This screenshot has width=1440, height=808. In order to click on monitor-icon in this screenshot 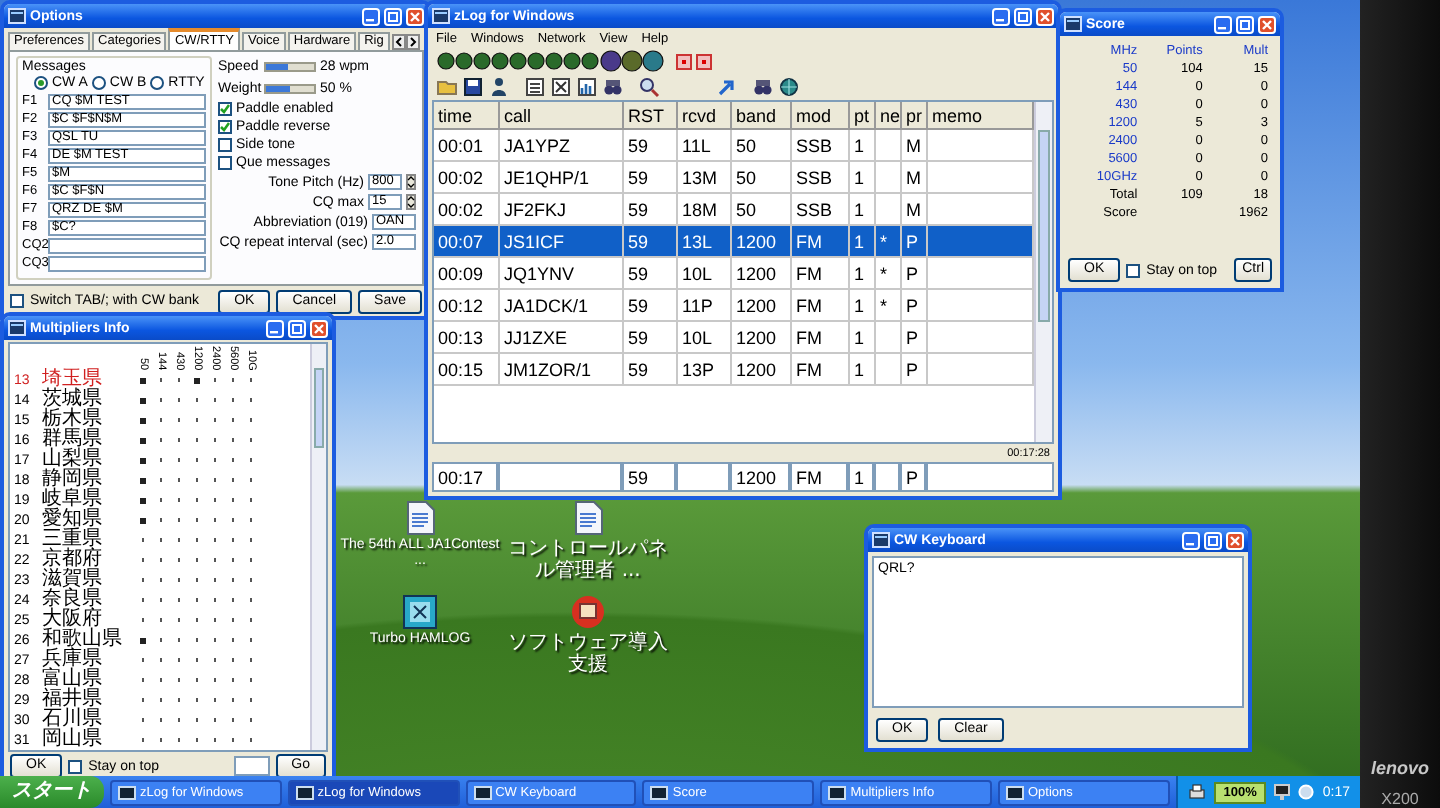, I will do `click(1282, 792)`.